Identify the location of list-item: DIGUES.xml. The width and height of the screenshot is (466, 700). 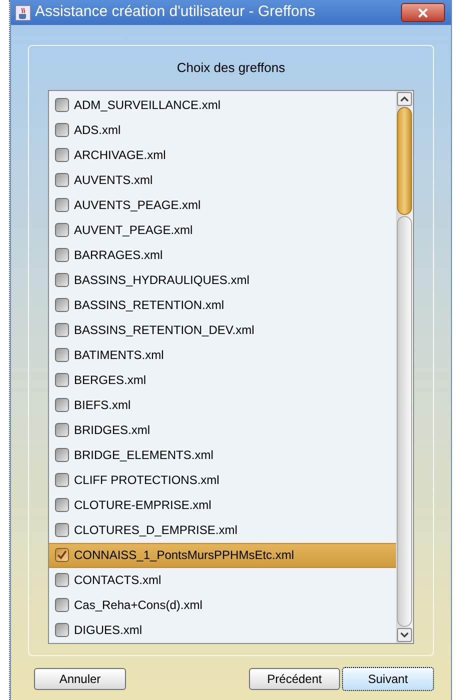
(222, 630).